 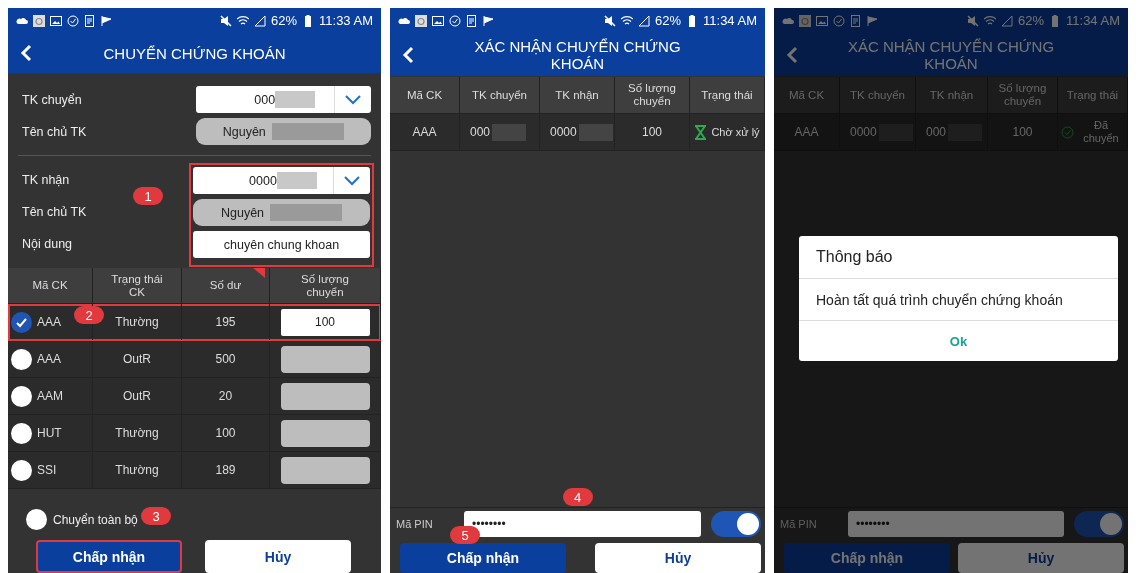 What do you see at coordinates (652, 132) in the screenshot?
I see `table-cell: 100` at bounding box center [652, 132].